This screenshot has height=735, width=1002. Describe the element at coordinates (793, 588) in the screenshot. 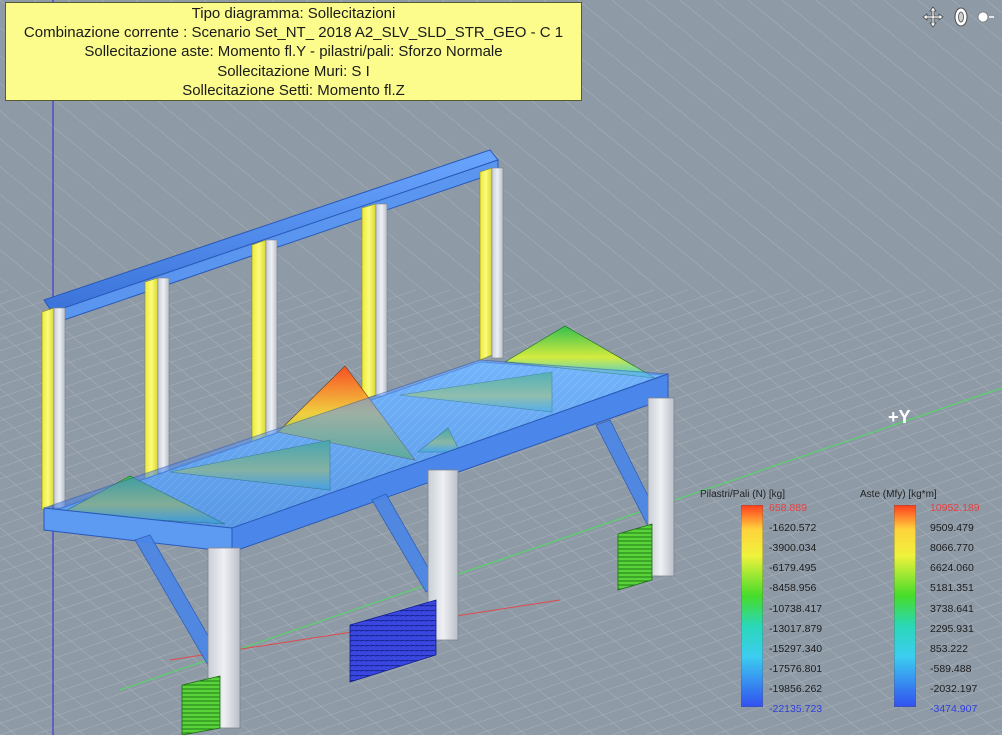

I see `legend-value: -8458.956` at that location.